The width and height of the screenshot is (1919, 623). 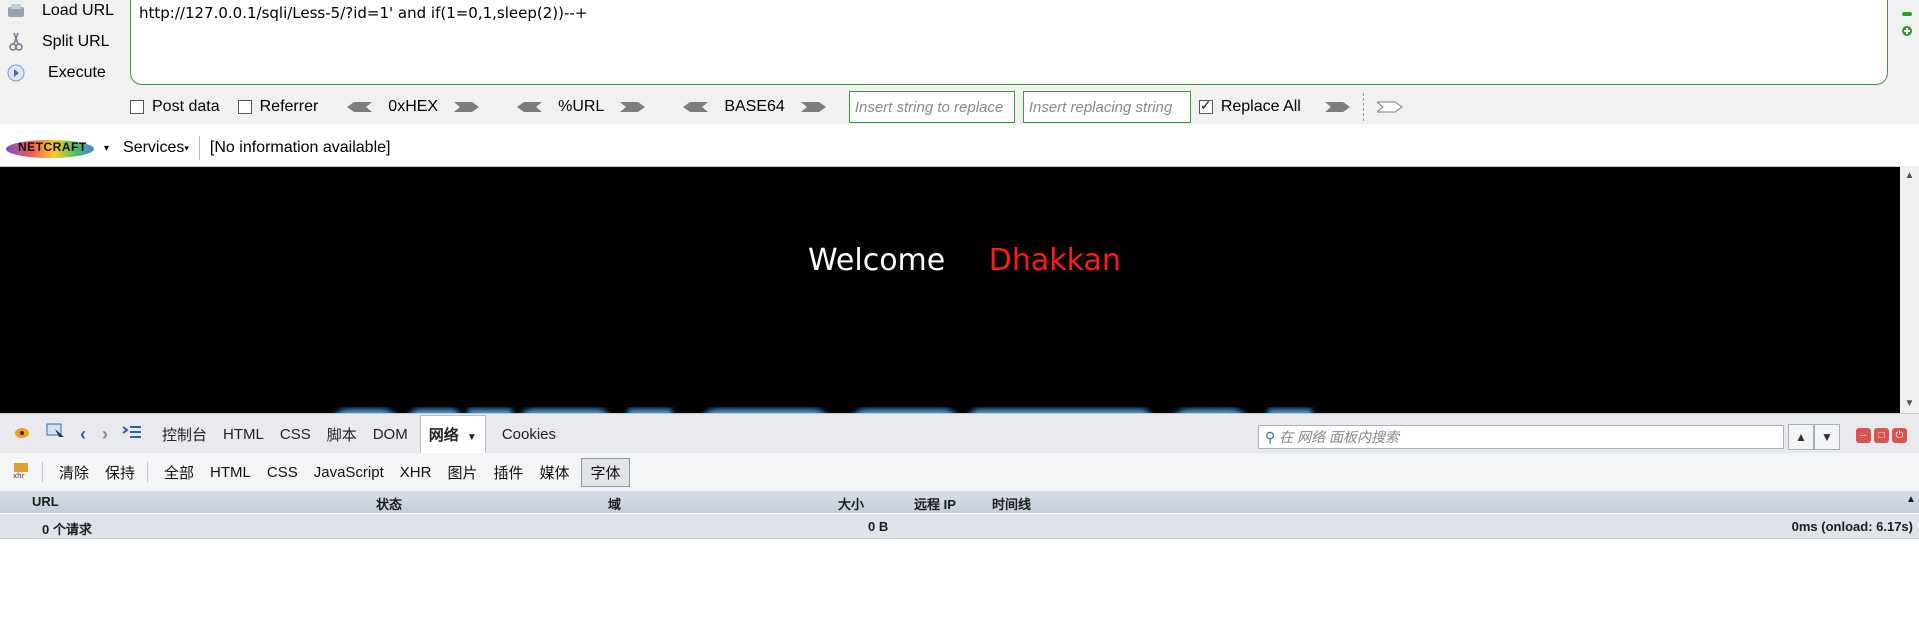 What do you see at coordinates (959, 526) in the screenshot?
I see `net-summary-row: 0 个请求 0 B 0ms (onload: 6.17s)` at bounding box center [959, 526].